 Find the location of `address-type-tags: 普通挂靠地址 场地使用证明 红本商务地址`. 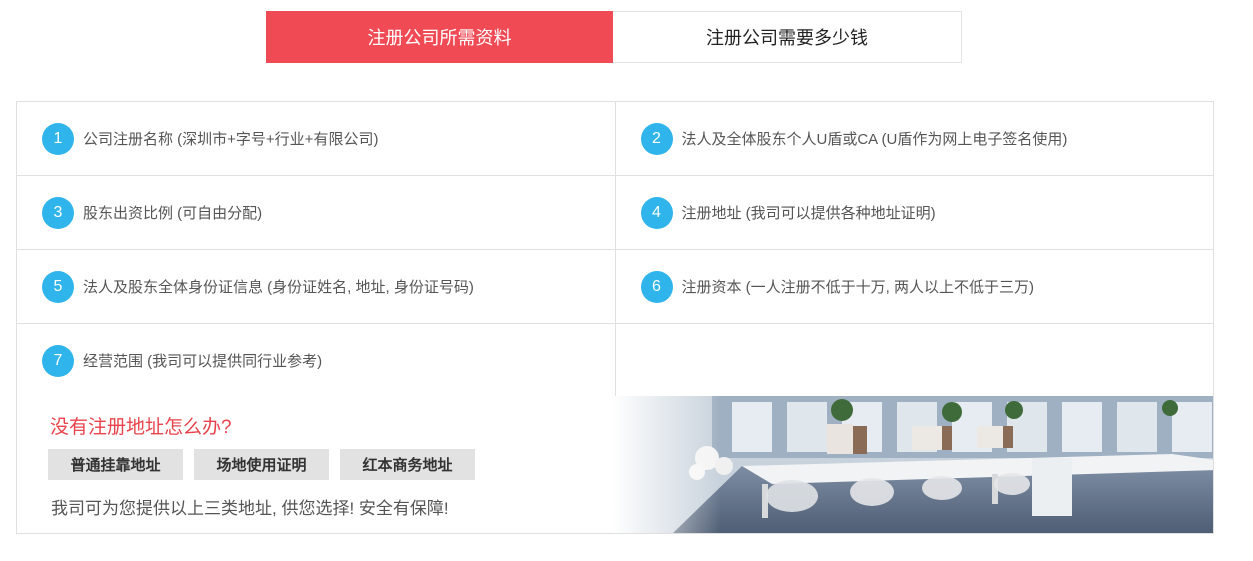

address-type-tags: 普通挂靠地址 场地使用证明 红本商务地址 is located at coordinates (267, 464).